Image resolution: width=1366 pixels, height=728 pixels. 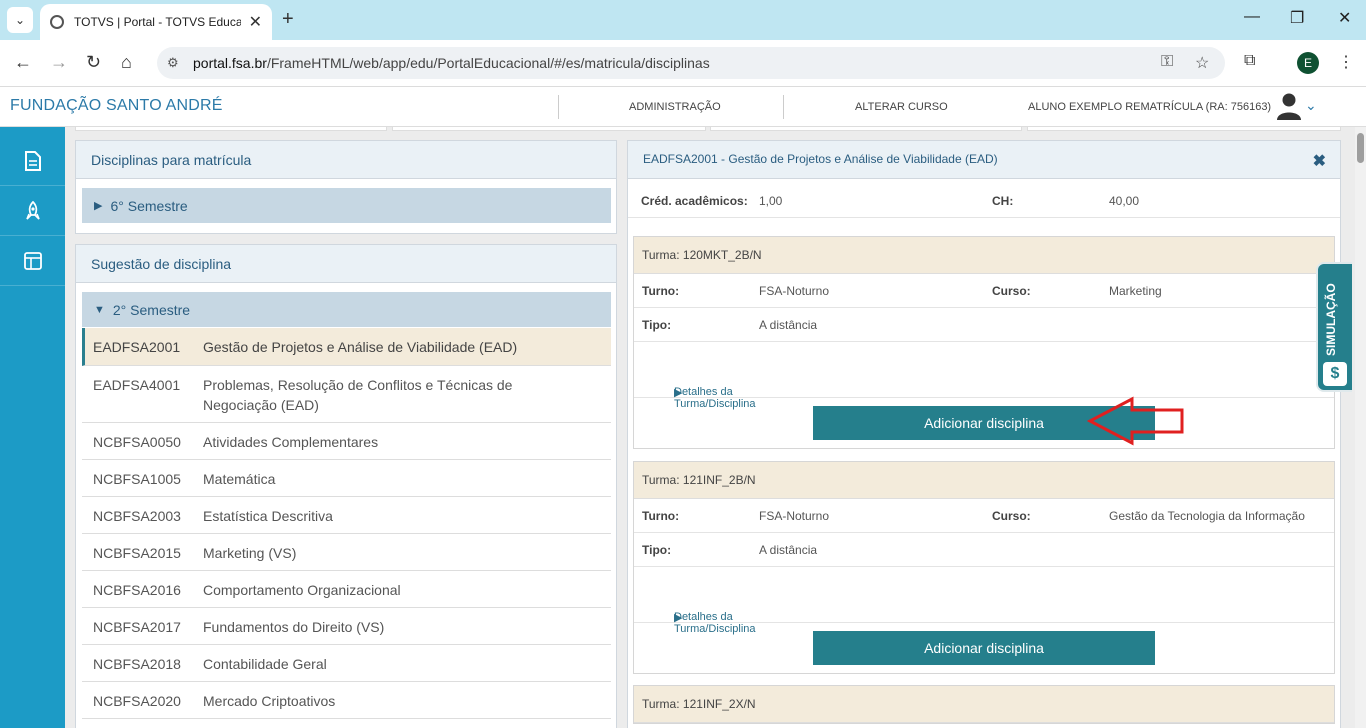 What do you see at coordinates (1334, 327) in the screenshot?
I see `simulation-tab: SIMULAÇÃO $` at bounding box center [1334, 327].